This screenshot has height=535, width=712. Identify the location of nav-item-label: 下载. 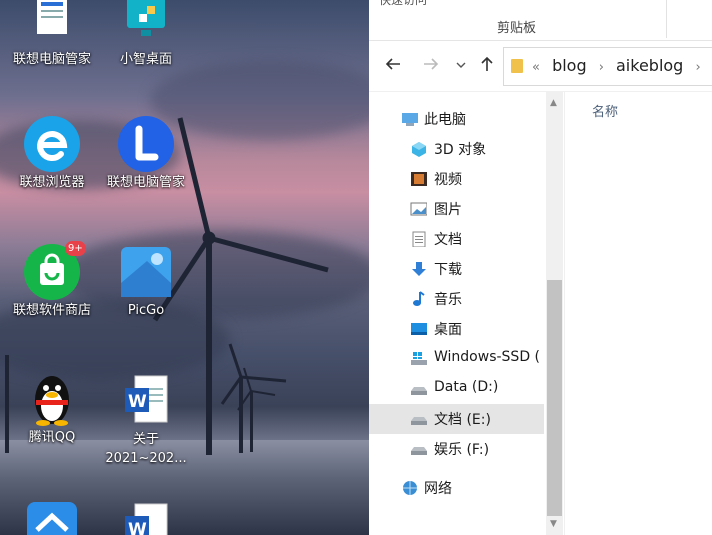
(448, 270).